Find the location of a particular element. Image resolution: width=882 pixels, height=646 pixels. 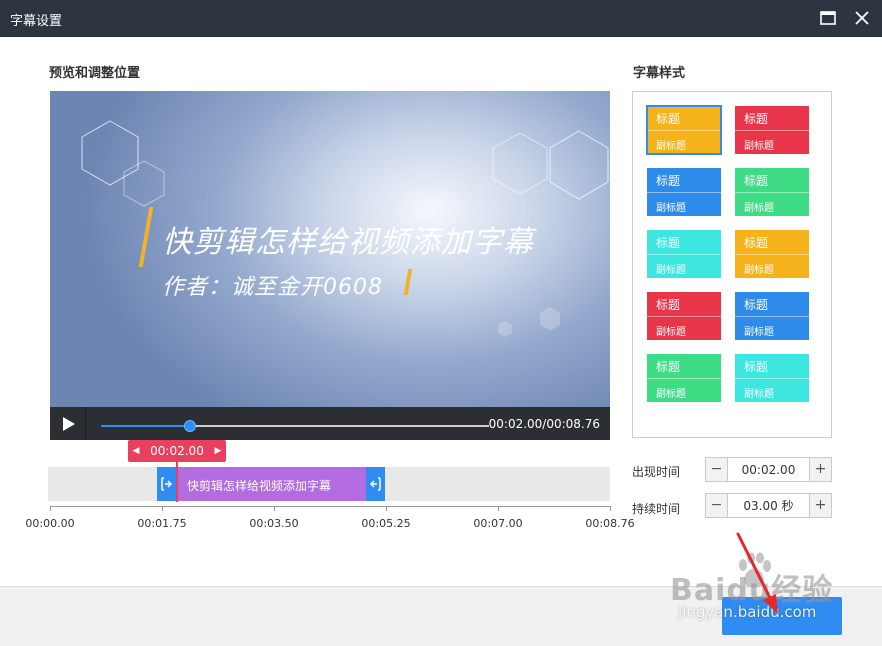

ruler-tick-label: 00:03.50 is located at coordinates (274, 523).